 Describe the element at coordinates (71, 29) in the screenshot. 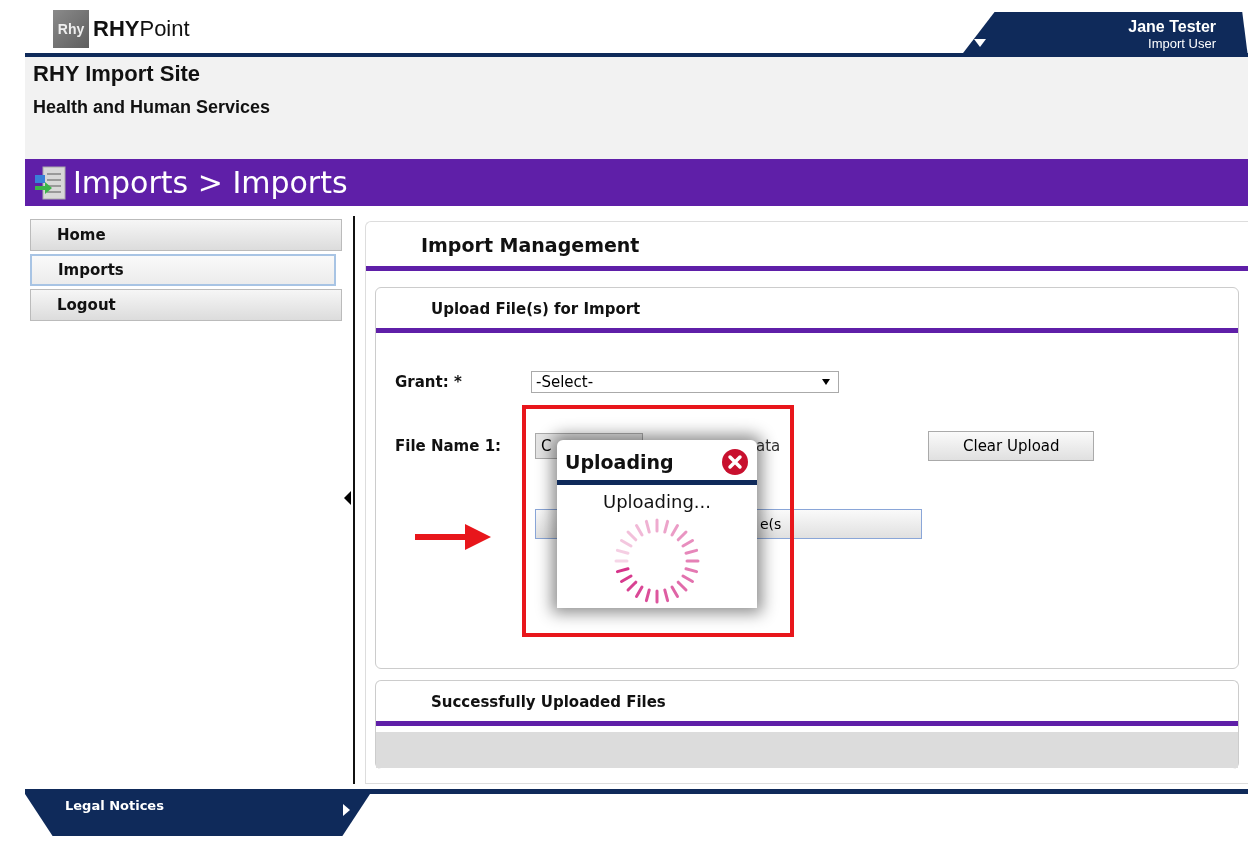

I see `logo-badge: Rhy` at that location.